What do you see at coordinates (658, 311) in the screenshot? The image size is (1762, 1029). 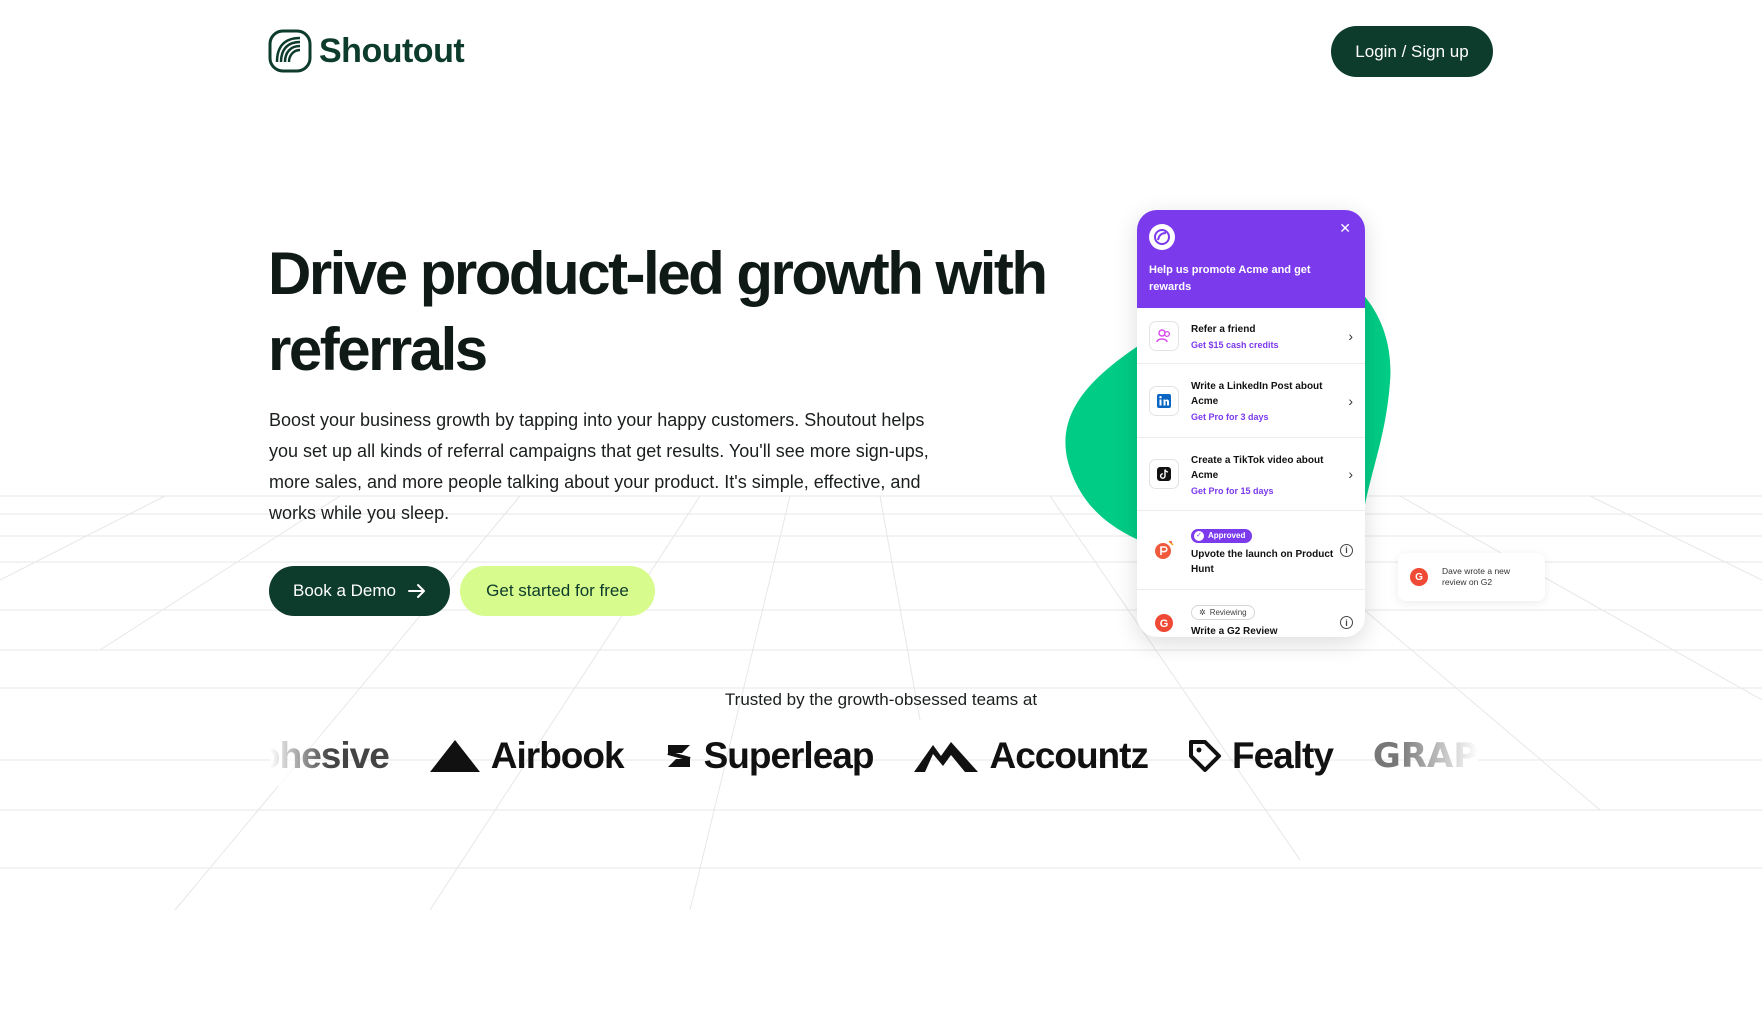 I see `hero-title: Drive product-led growth with referrals` at bounding box center [658, 311].